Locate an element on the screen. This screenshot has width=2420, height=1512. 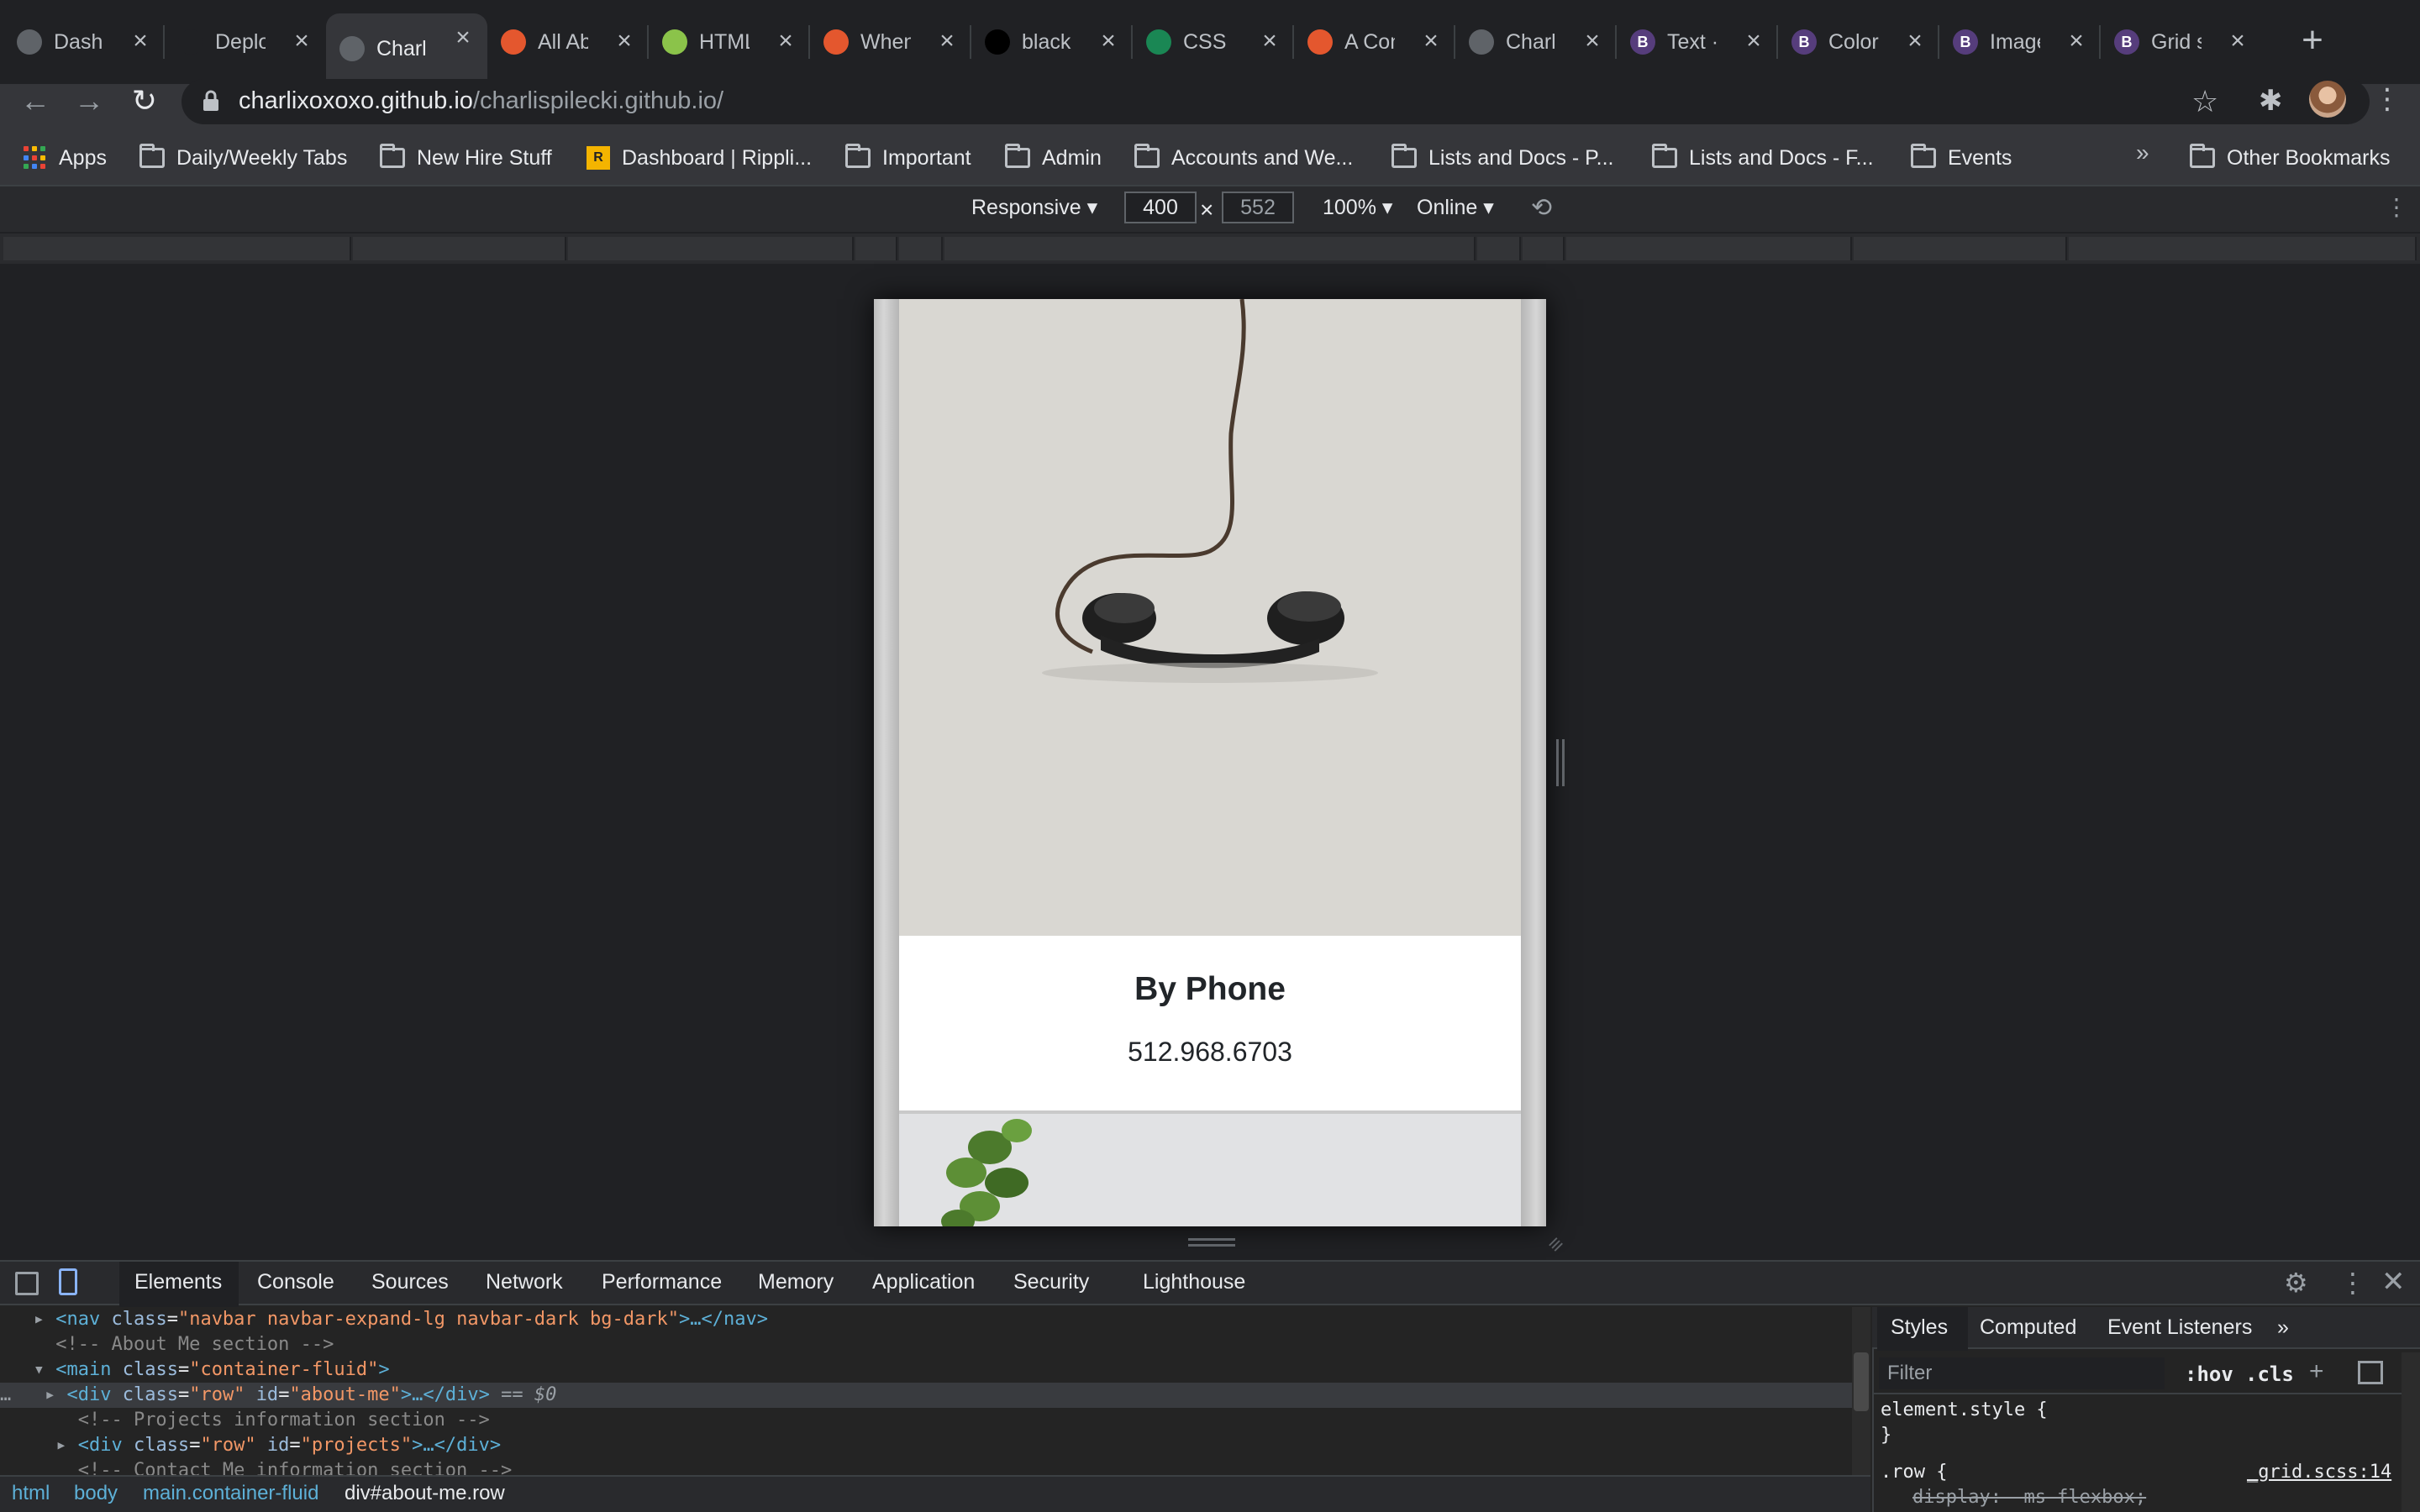
css-property-overridden: display: -ms-flexbox; is located at coordinates (2029, 1497).